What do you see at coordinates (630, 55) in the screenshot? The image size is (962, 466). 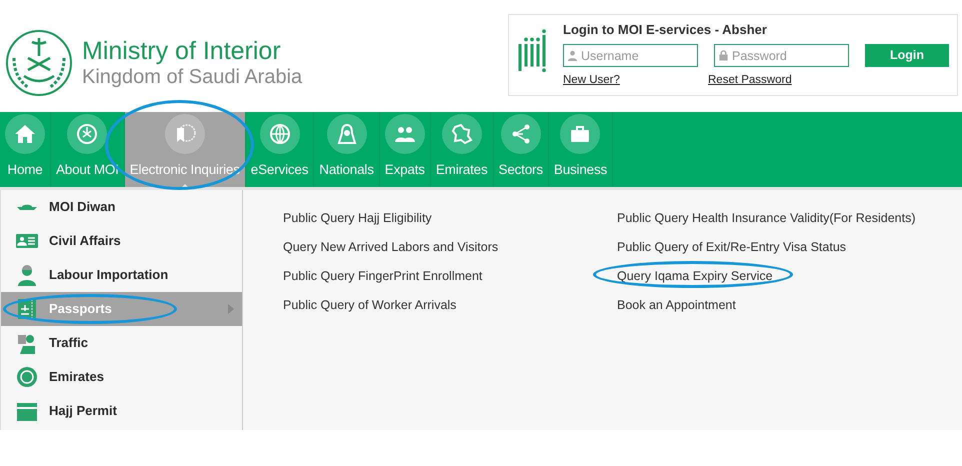 I see `username-field: Username` at bounding box center [630, 55].